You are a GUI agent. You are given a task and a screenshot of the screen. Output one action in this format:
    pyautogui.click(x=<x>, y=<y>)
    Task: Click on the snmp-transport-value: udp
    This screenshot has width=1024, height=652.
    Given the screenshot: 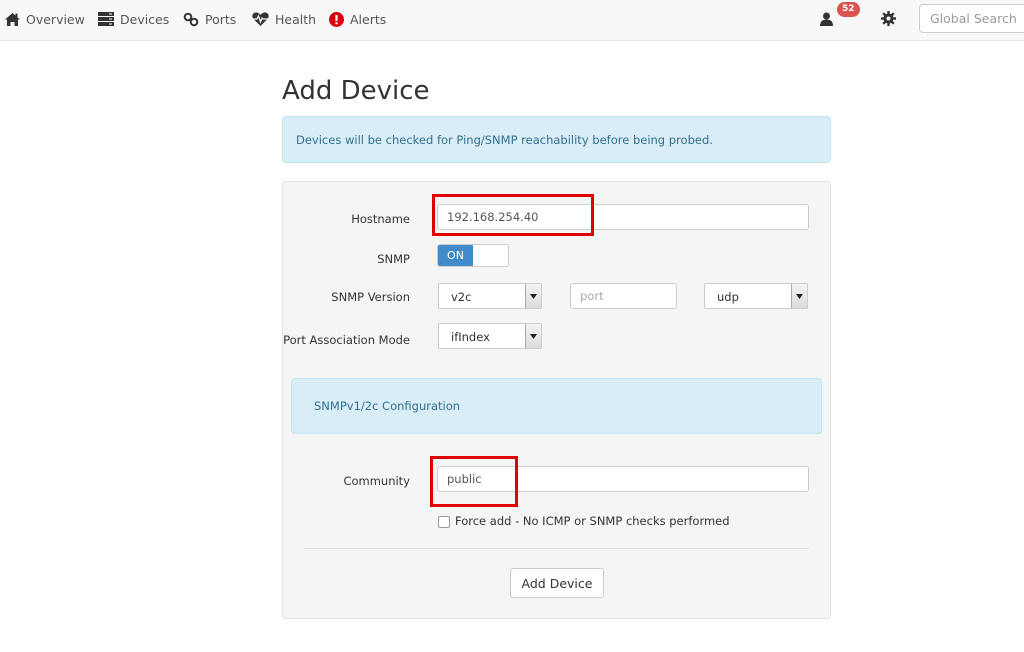 What is the action you would take?
    pyautogui.click(x=728, y=297)
    